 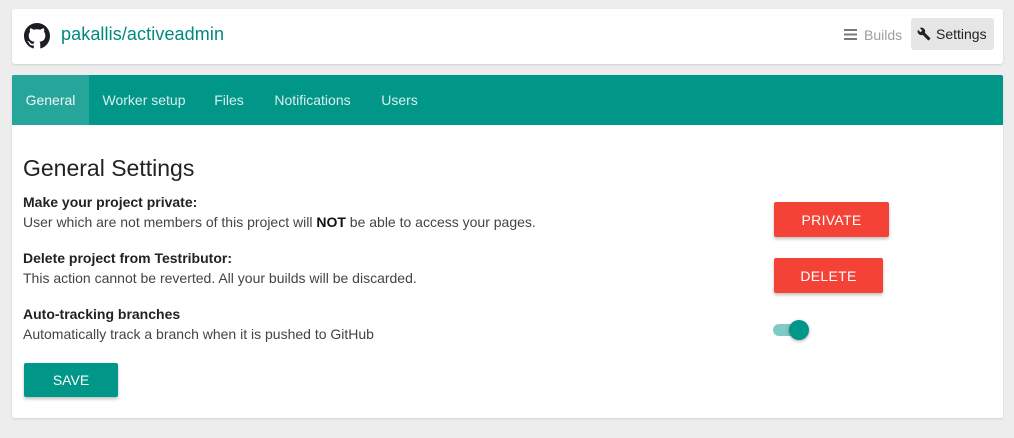 I want to click on tab-users: Users, so click(x=399, y=100).